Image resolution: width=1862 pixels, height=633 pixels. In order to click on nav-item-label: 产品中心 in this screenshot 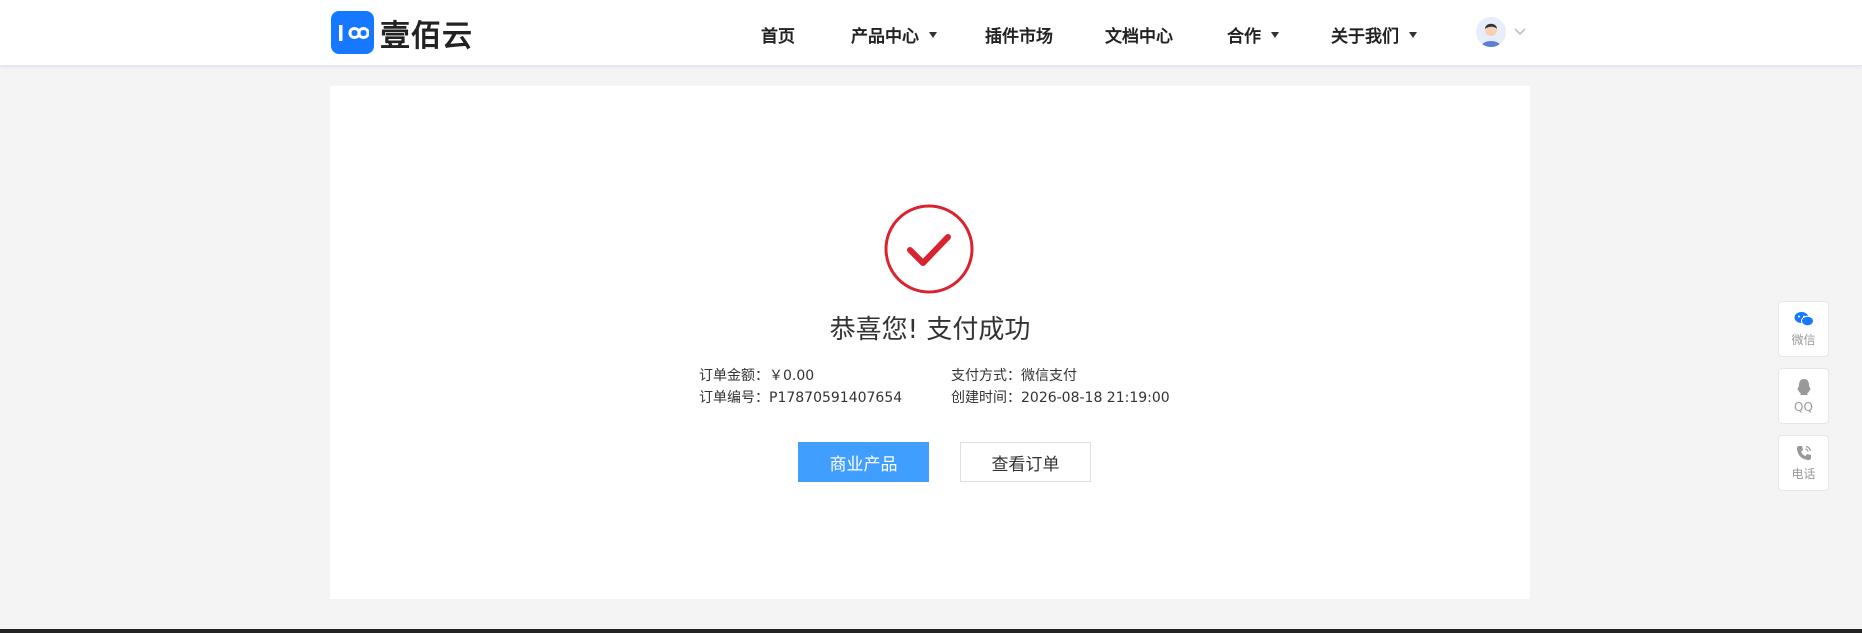, I will do `click(885, 37)`.